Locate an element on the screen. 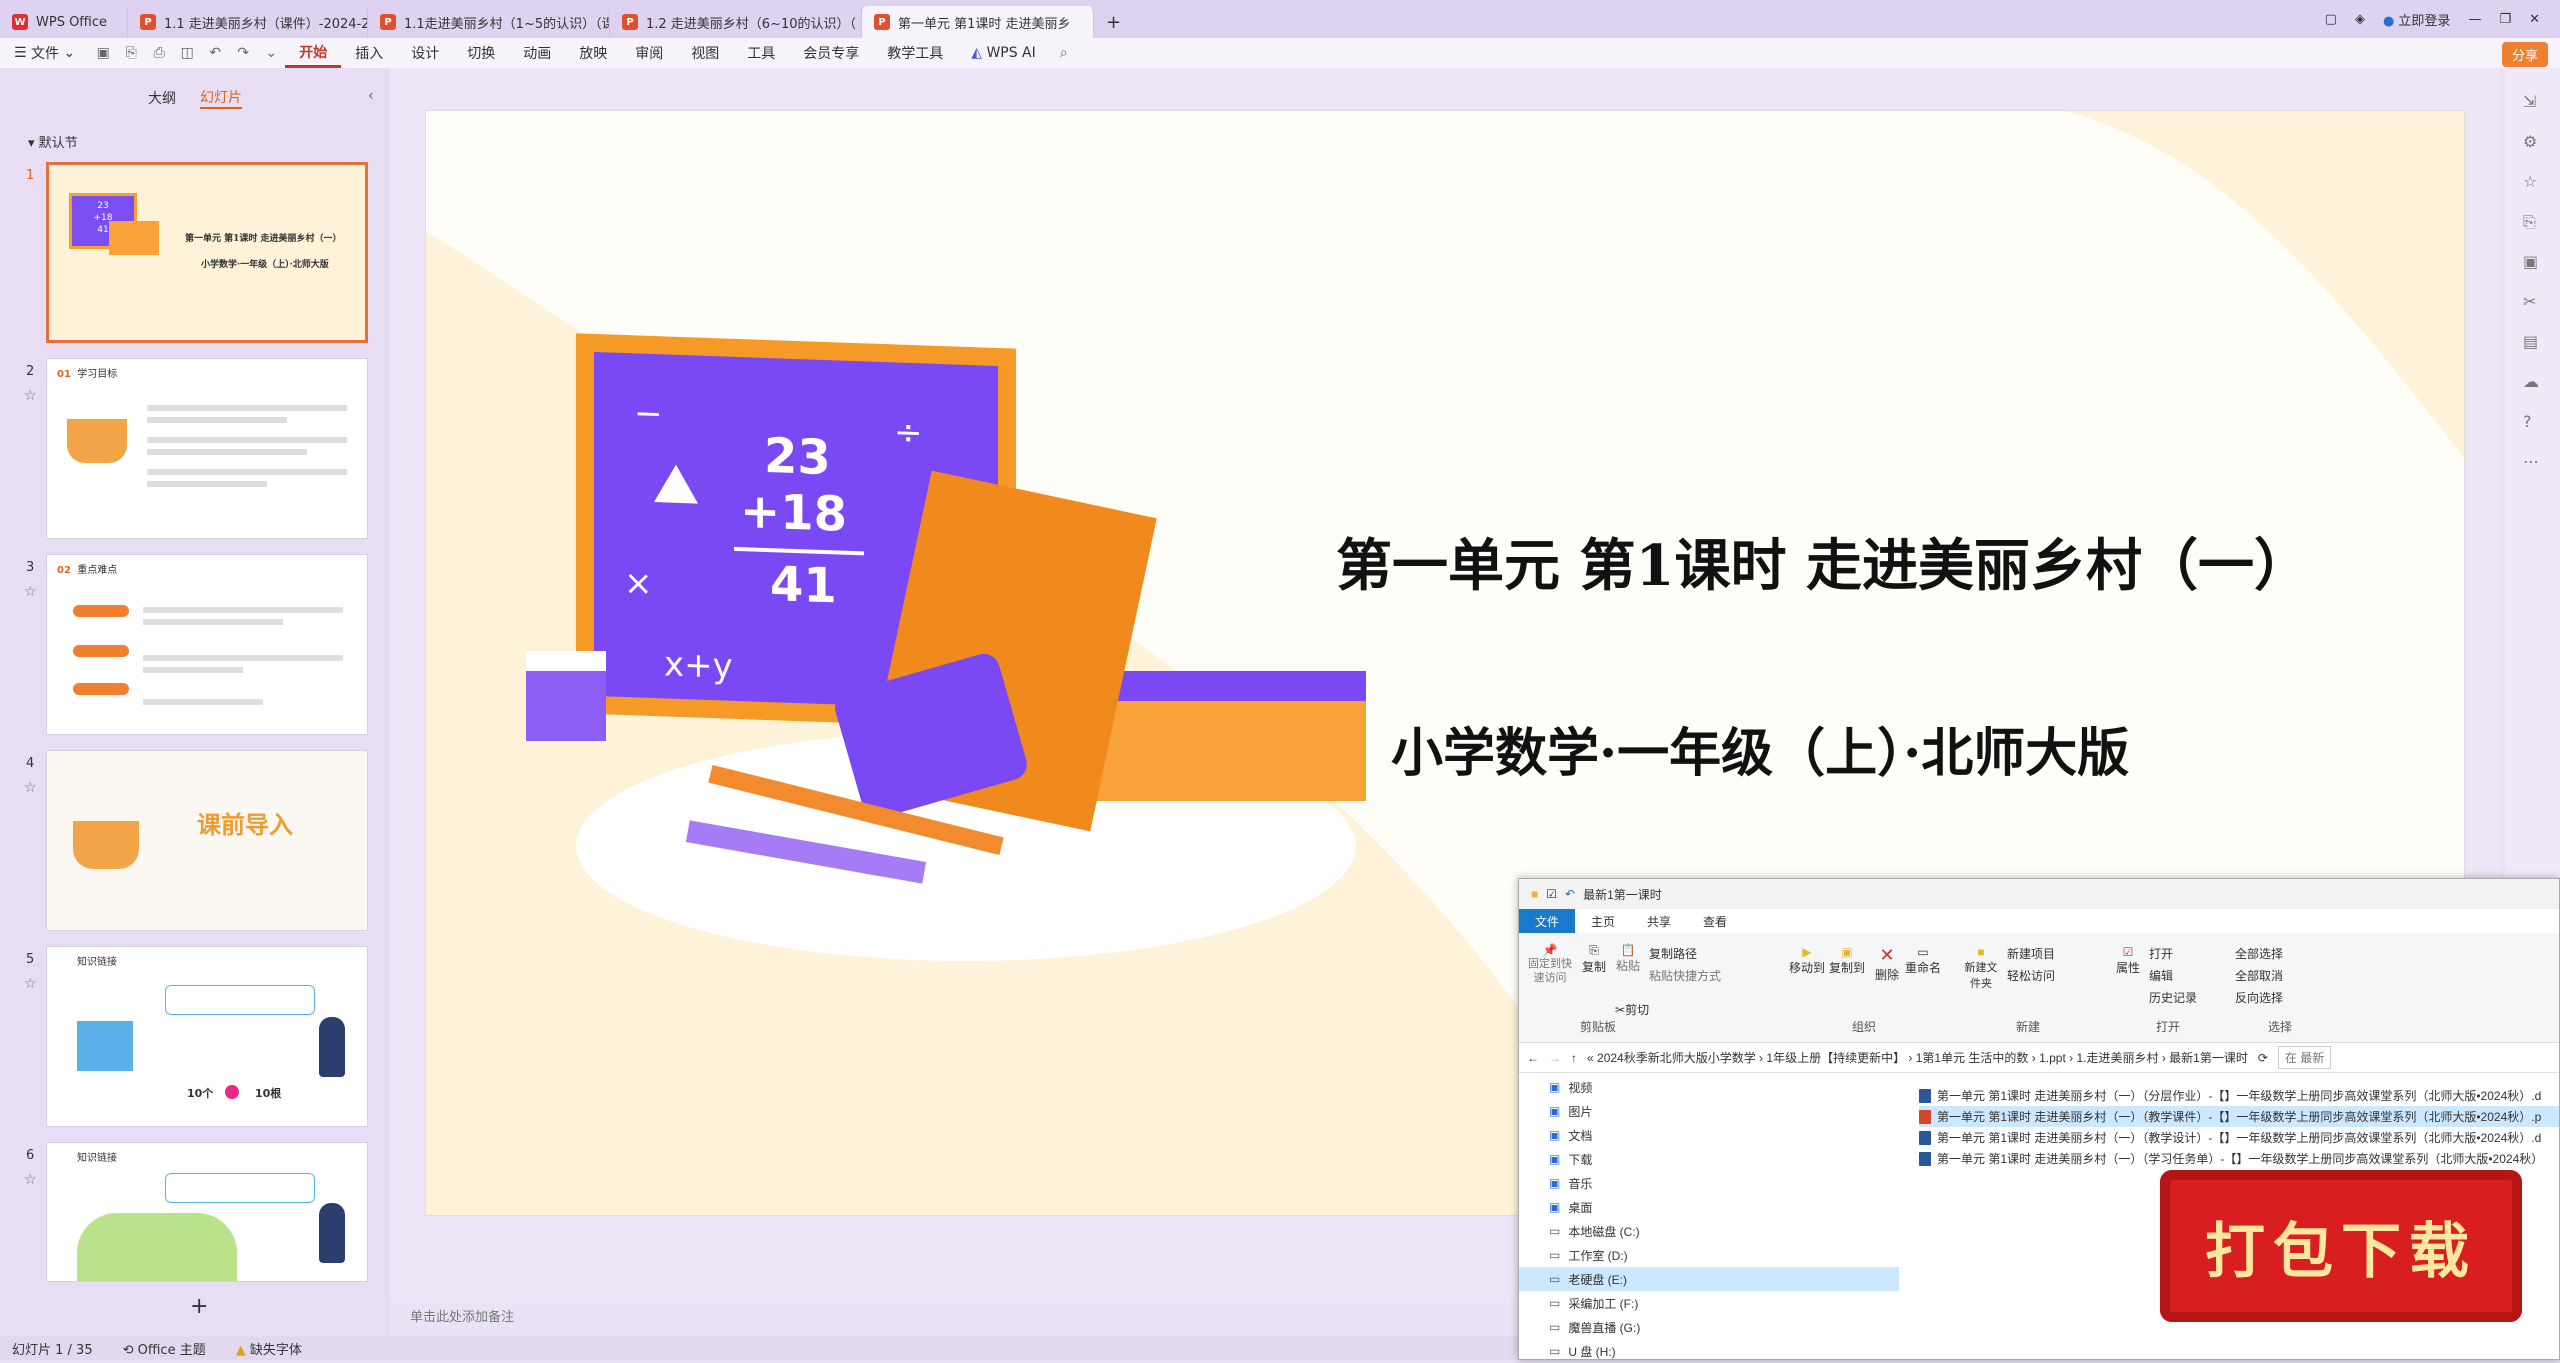 The image size is (2560, 1363). new-folder-button: ■ 新建文件夹 is located at coordinates (1981, 968).